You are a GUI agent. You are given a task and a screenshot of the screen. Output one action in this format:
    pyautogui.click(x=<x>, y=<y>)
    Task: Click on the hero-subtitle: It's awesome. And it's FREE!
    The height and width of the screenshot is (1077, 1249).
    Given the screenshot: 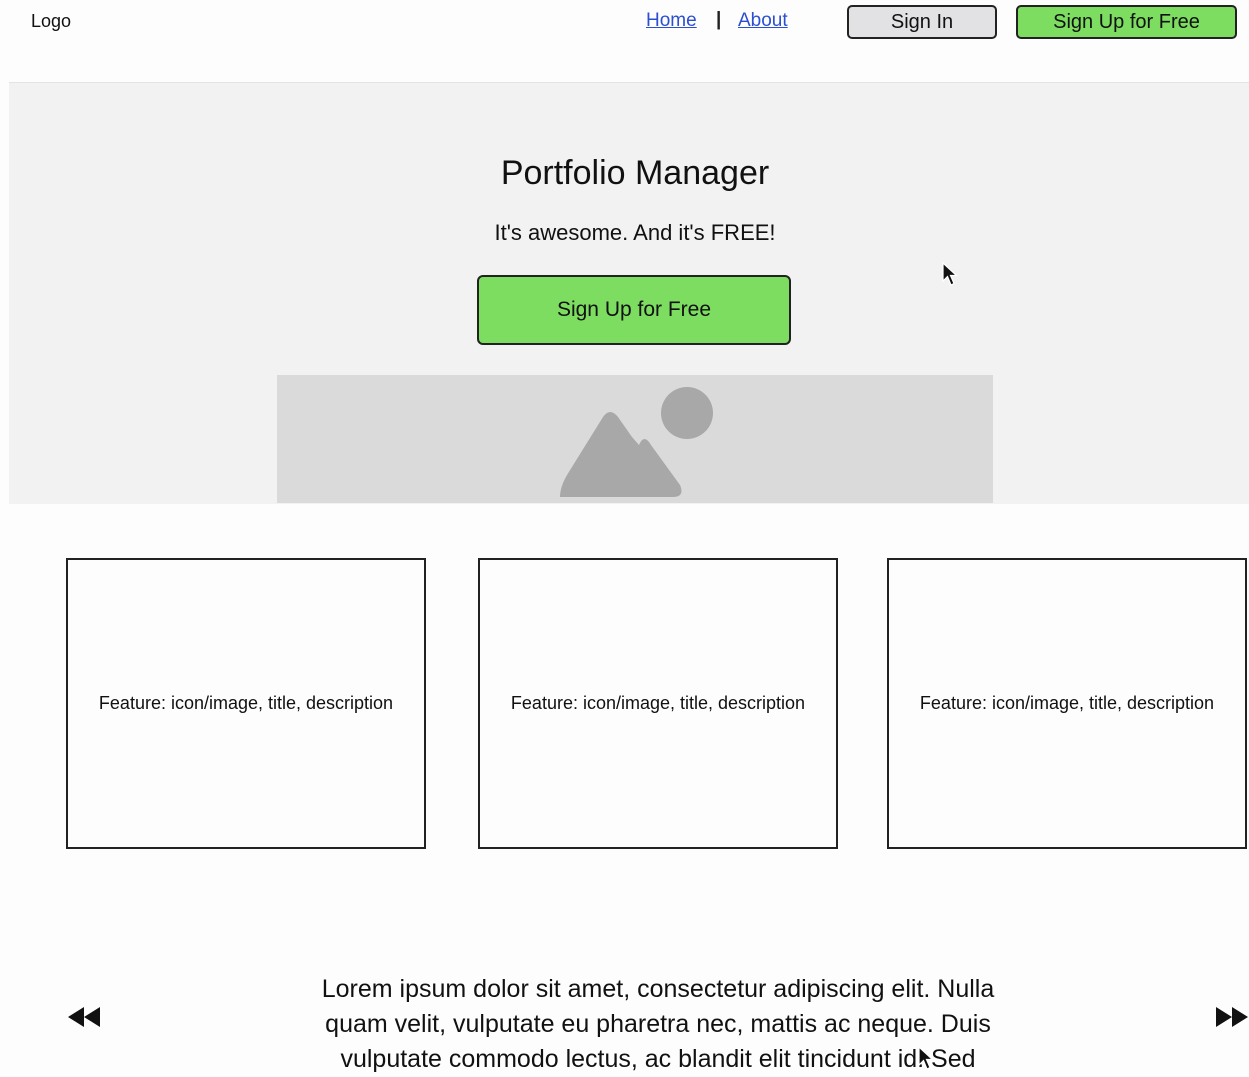 What is the action you would take?
    pyautogui.click(x=635, y=232)
    